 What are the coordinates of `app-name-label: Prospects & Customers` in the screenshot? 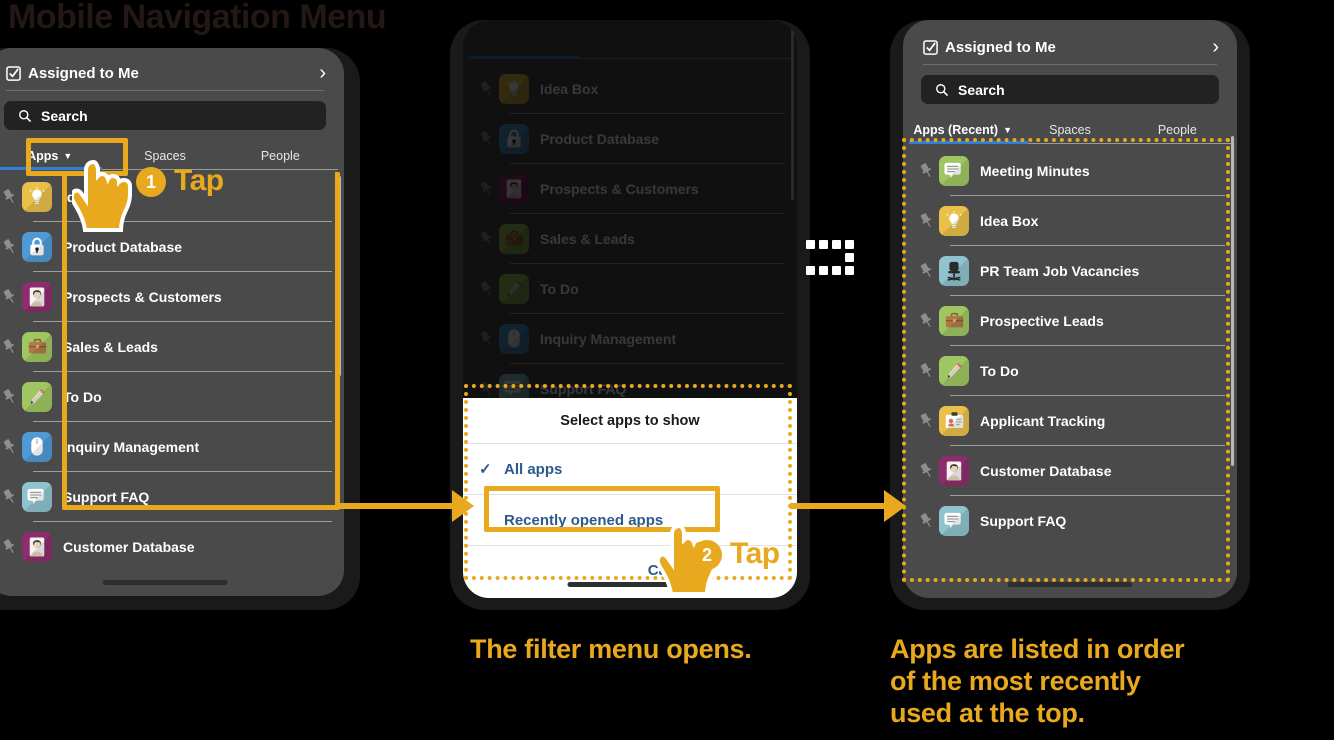 It's located at (619, 188).